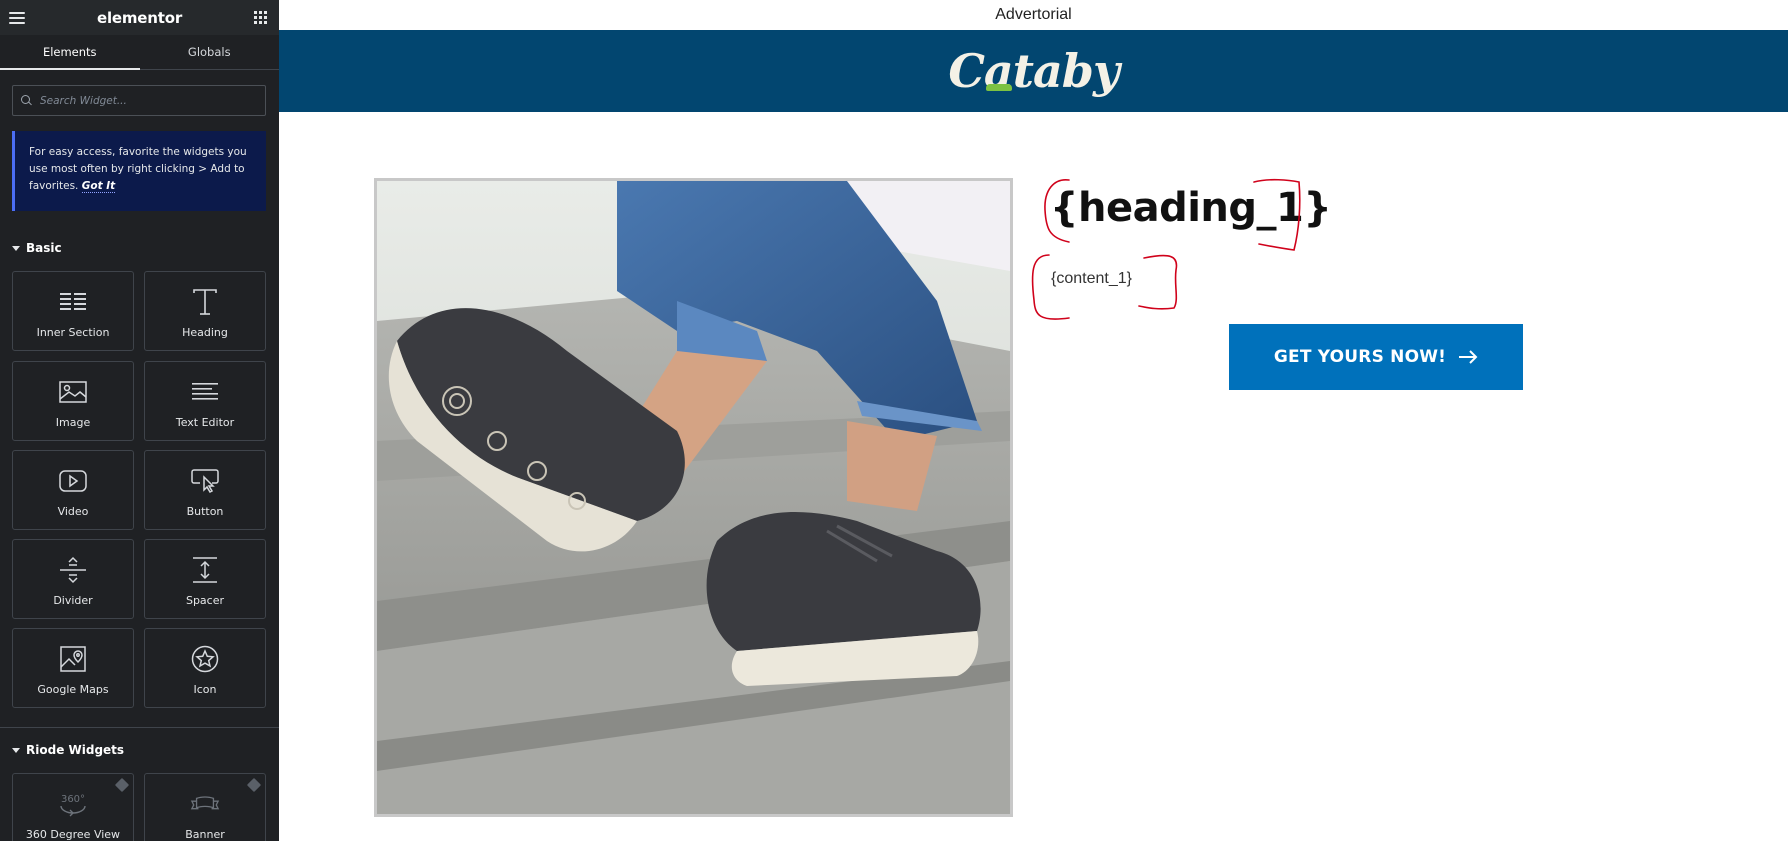 The width and height of the screenshot is (1788, 841). I want to click on widget-label: Image, so click(73, 422).